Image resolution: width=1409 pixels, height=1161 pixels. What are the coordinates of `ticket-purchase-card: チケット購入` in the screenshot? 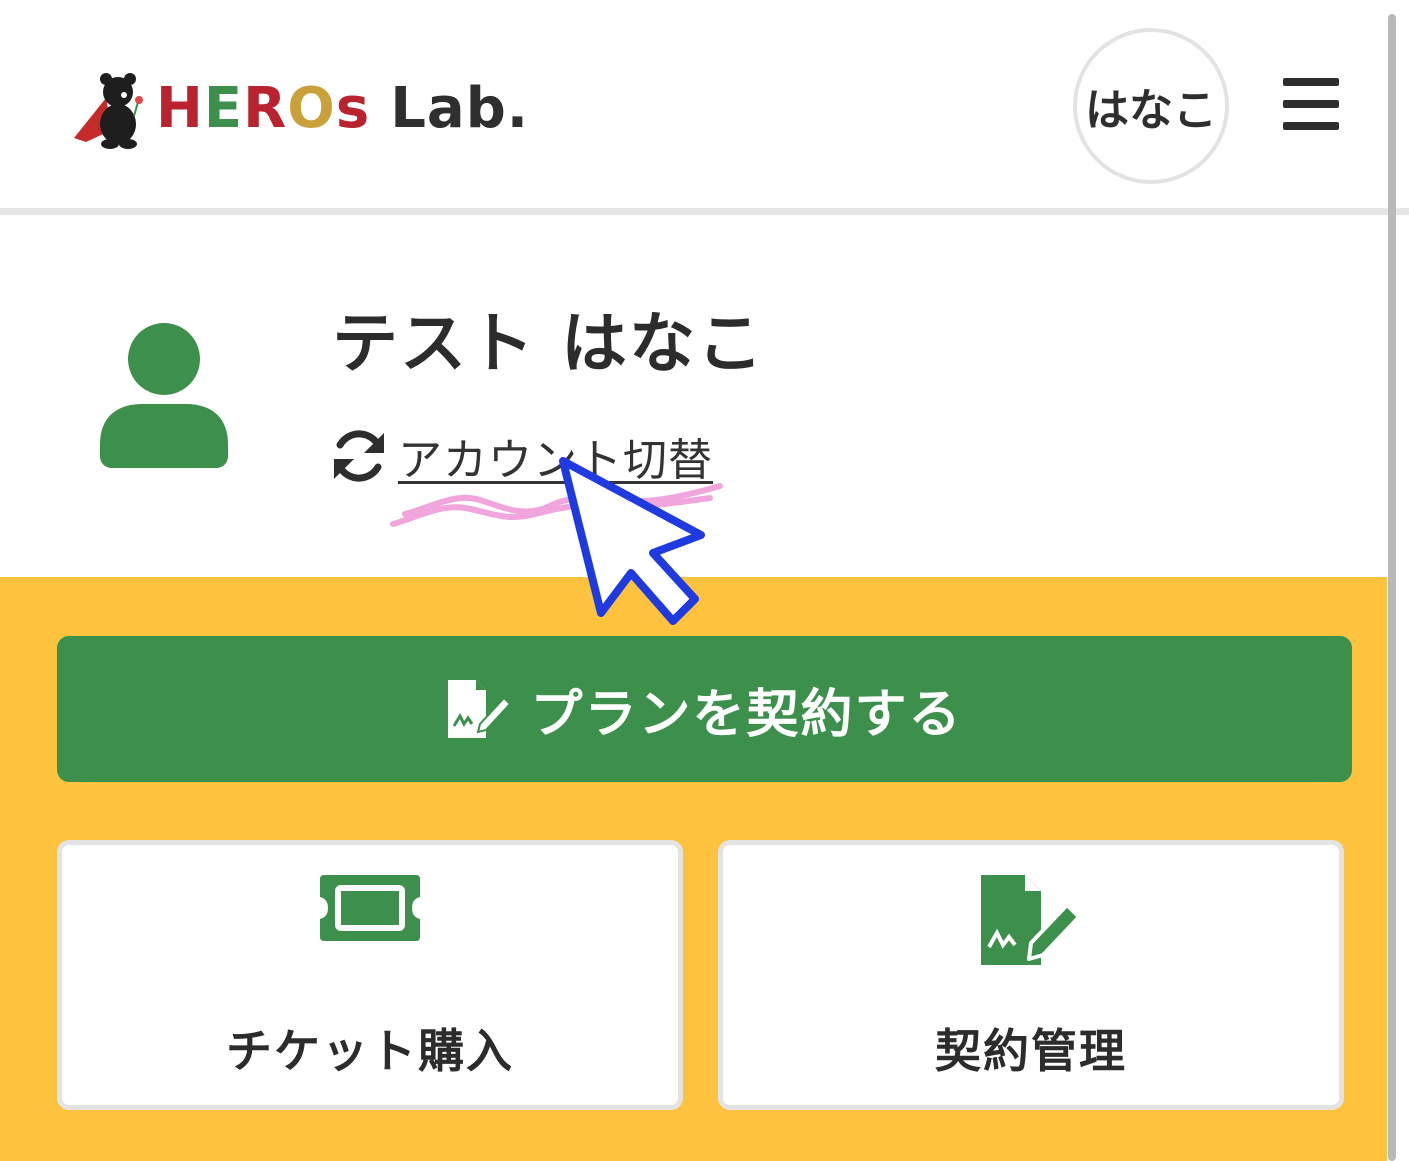 It's located at (370, 975).